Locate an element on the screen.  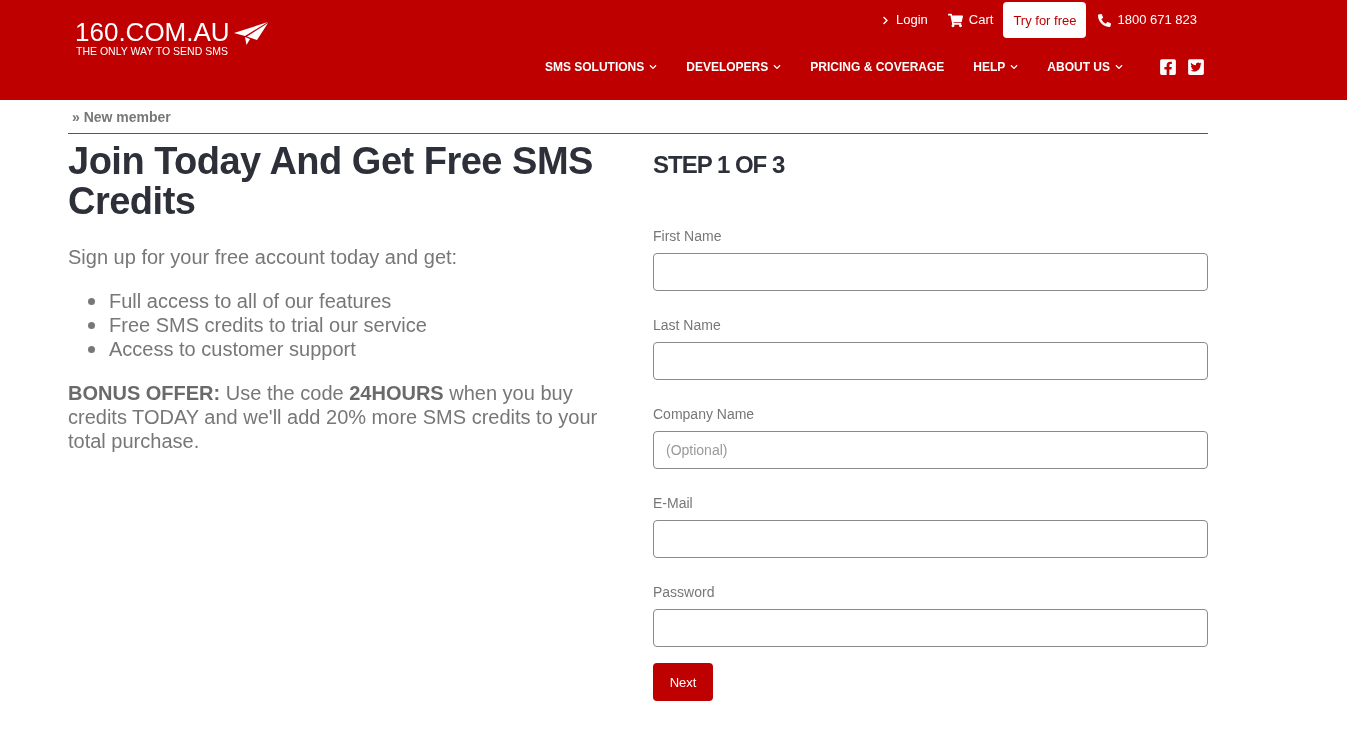
page-title: Join Today And Get Free SMS Credits is located at coordinates (331, 181).